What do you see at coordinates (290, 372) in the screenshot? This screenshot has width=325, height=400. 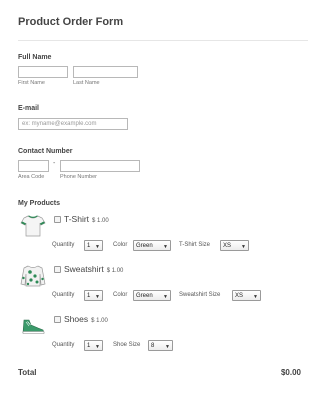 I see `total-value: $0.00` at bounding box center [290, 372].